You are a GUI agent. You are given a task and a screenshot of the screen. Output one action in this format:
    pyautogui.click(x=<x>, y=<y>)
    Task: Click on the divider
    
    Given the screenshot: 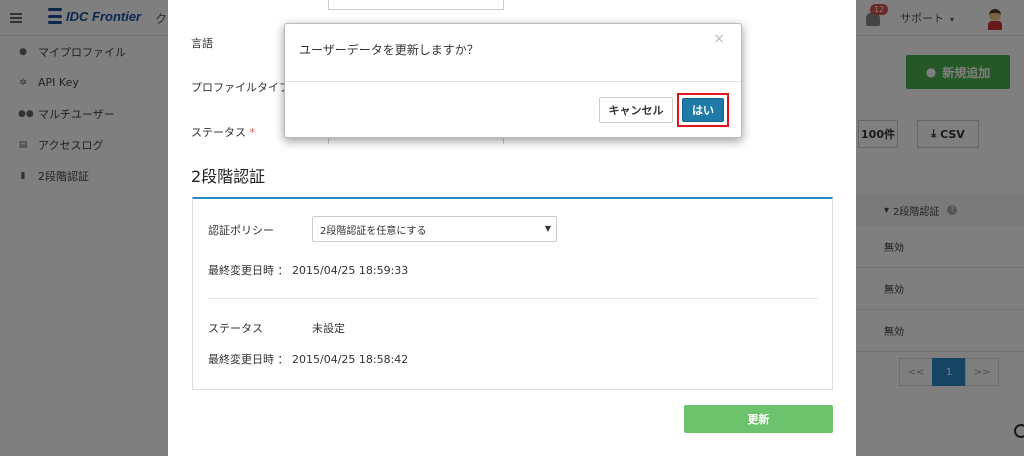 What is the action you would take?
    pyautogui.click(x=513, y=298)
    